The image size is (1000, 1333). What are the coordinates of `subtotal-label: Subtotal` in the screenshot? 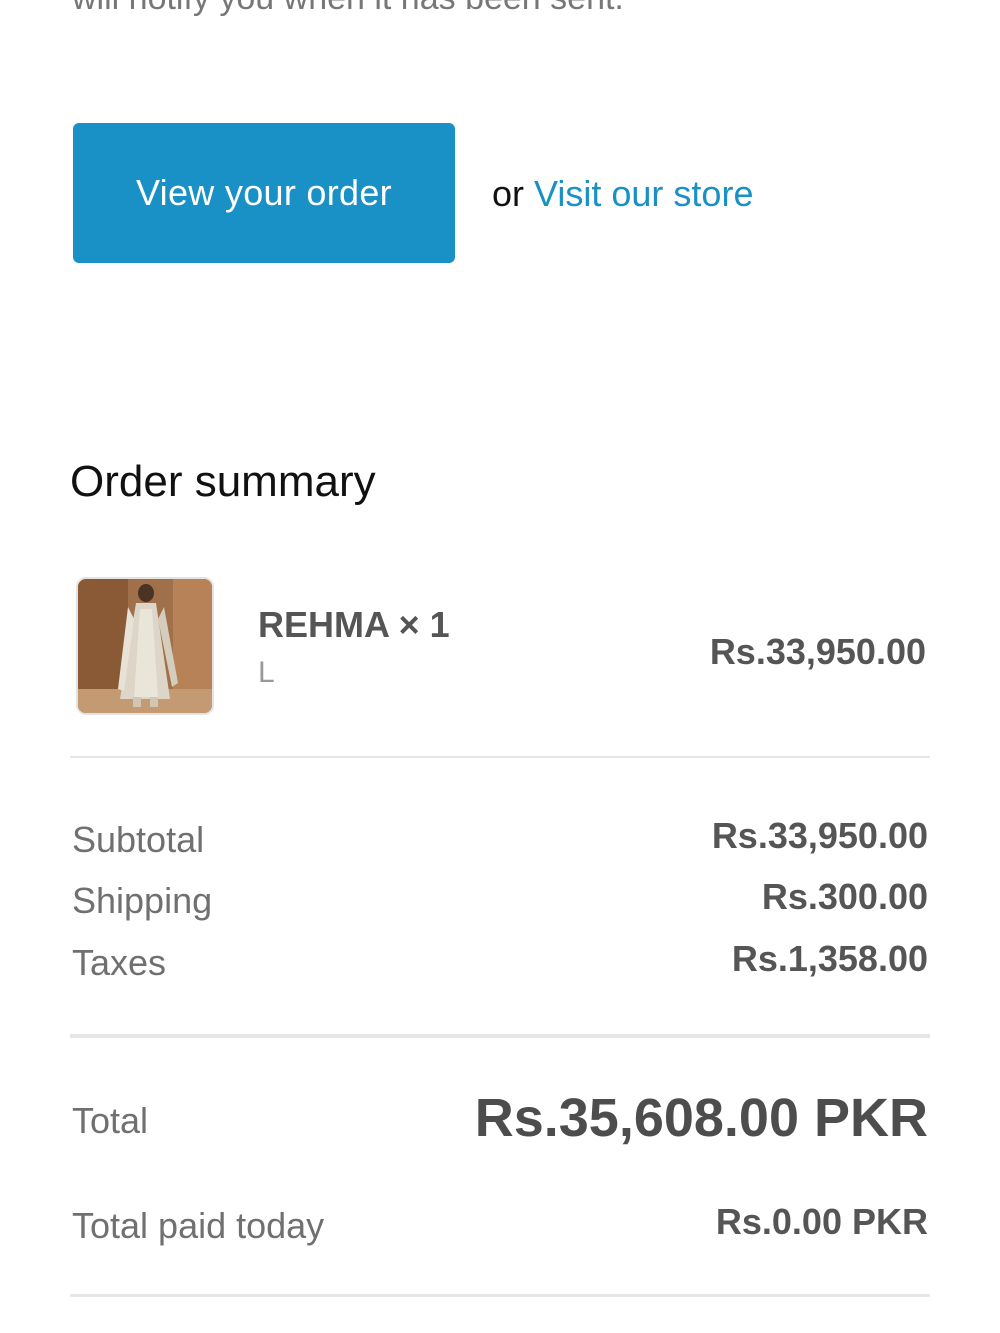 It's located at (138, 839).